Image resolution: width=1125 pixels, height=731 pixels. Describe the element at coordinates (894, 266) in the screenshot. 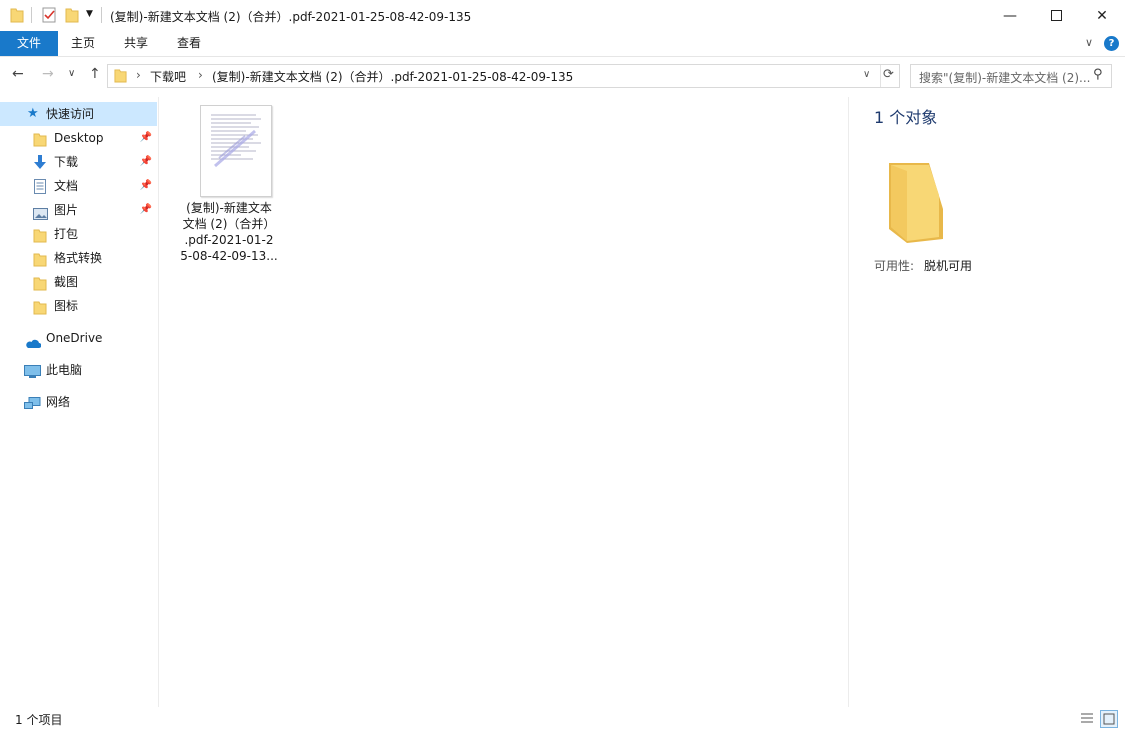

I see `availability-key: 可用性:` at that location.